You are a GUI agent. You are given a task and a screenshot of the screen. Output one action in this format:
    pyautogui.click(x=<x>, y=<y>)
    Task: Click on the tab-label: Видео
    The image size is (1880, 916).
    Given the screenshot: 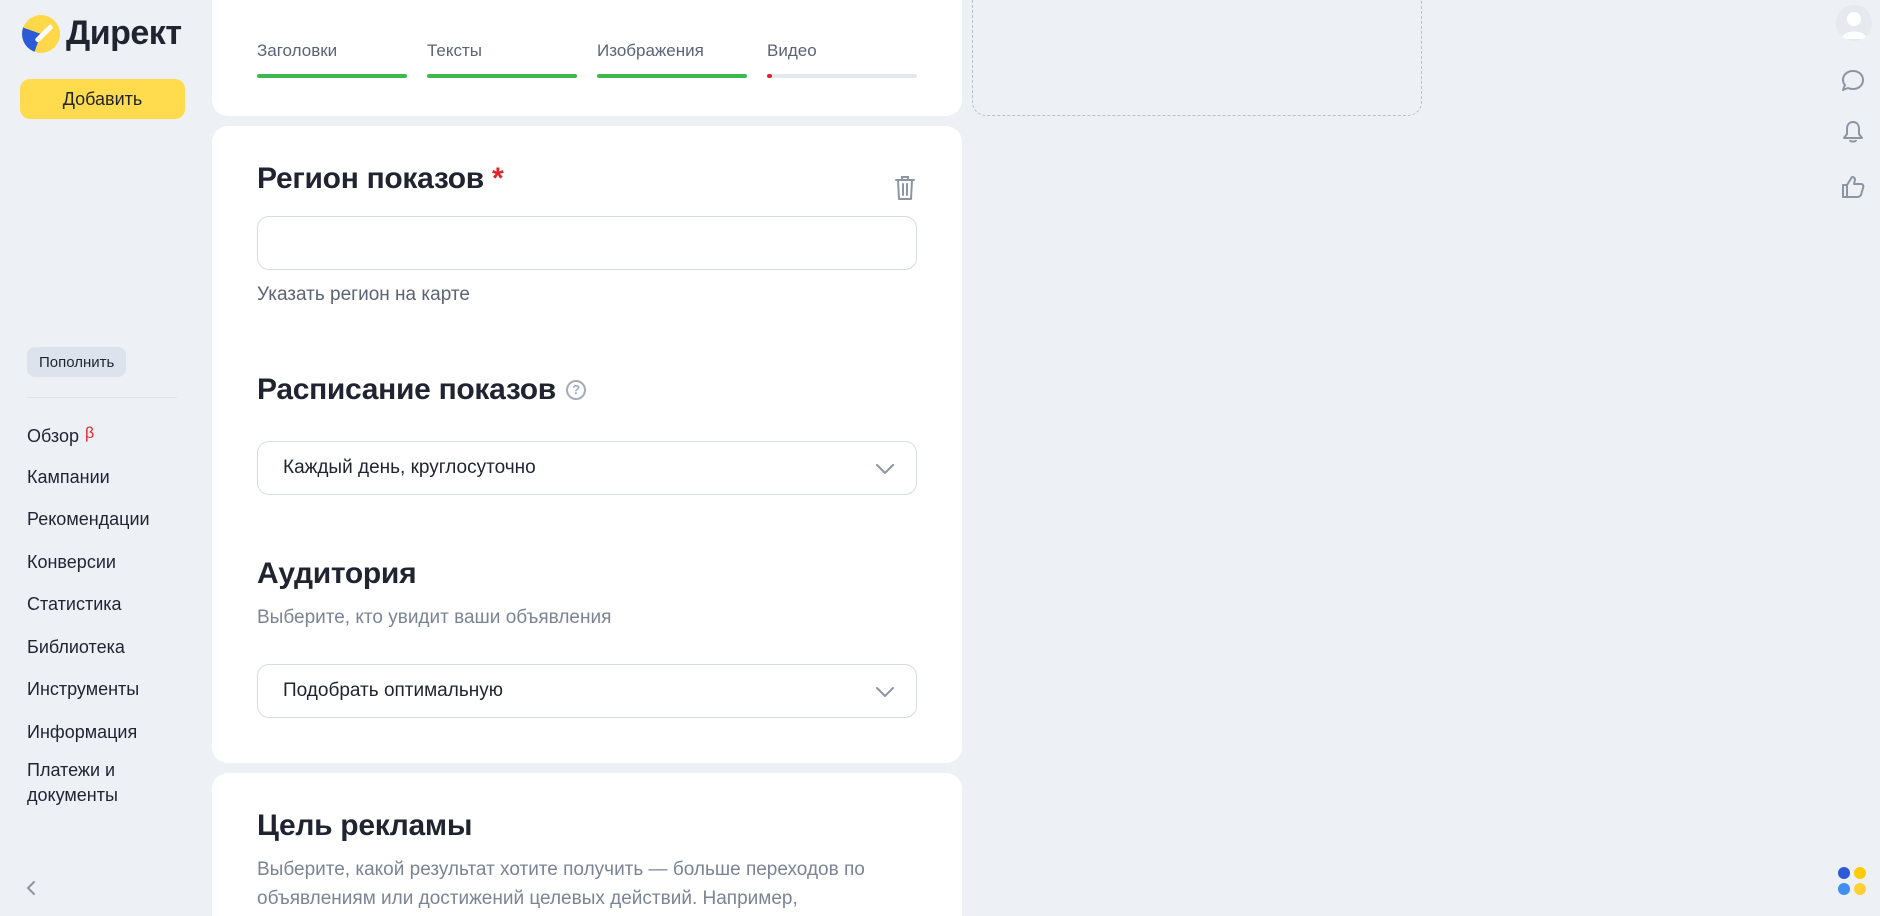 What is the action you would take?
    pyautogui.click(x=792, y=50)
    